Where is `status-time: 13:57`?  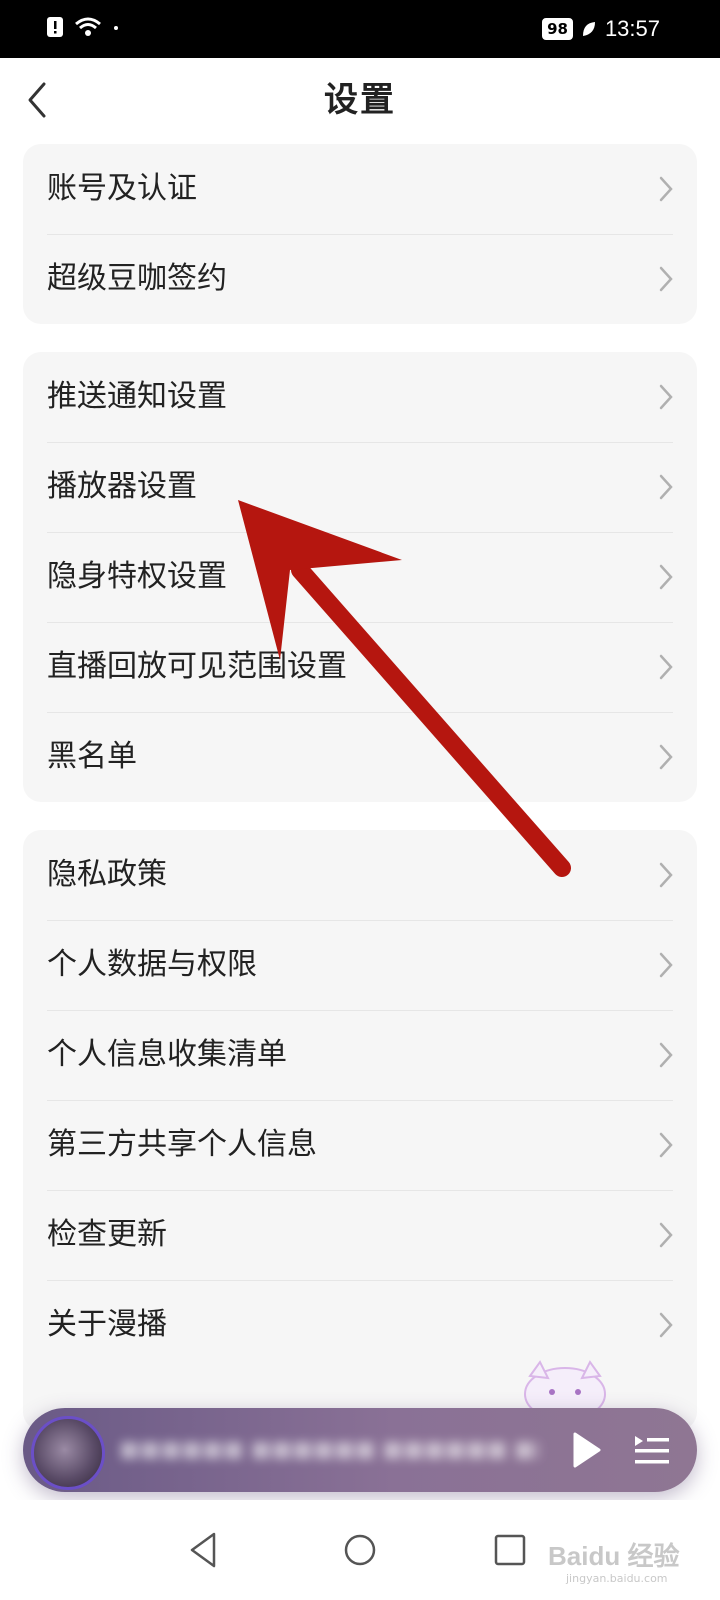
status-time: 13:57 is located at coordinates (632, 28).